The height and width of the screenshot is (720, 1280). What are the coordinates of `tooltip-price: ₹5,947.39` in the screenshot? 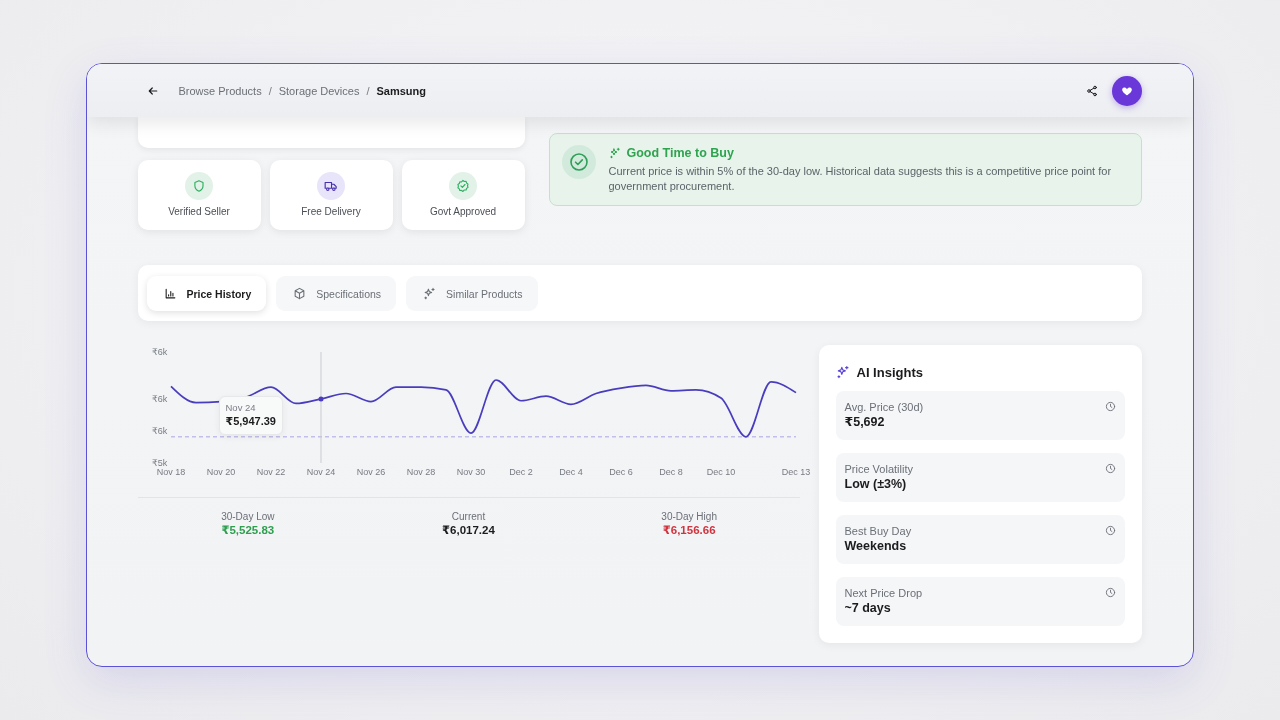 It's located at (250, 421).